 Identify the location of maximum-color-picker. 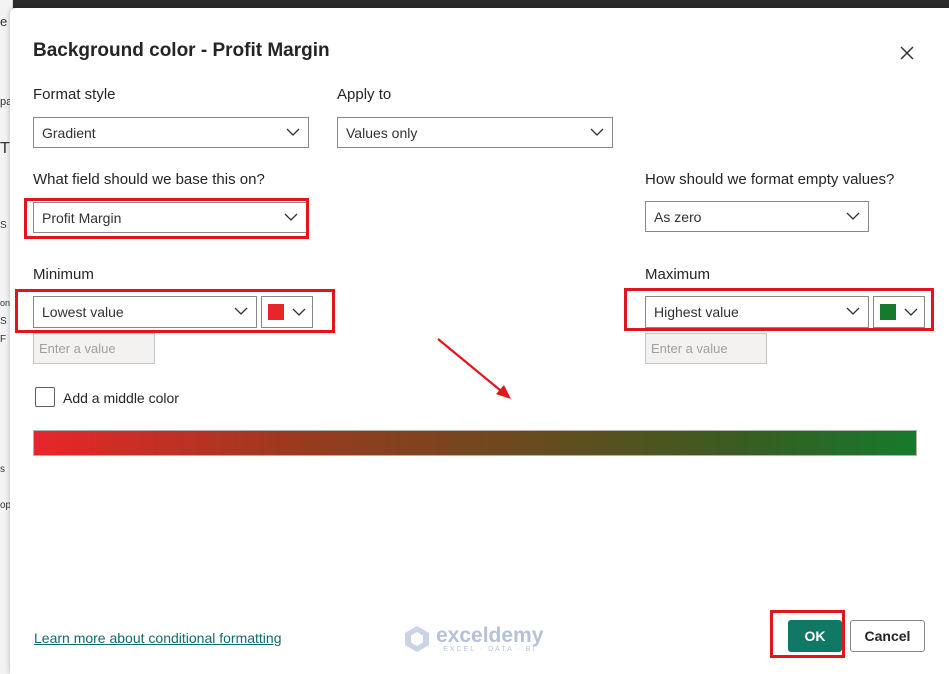
(899, 312).